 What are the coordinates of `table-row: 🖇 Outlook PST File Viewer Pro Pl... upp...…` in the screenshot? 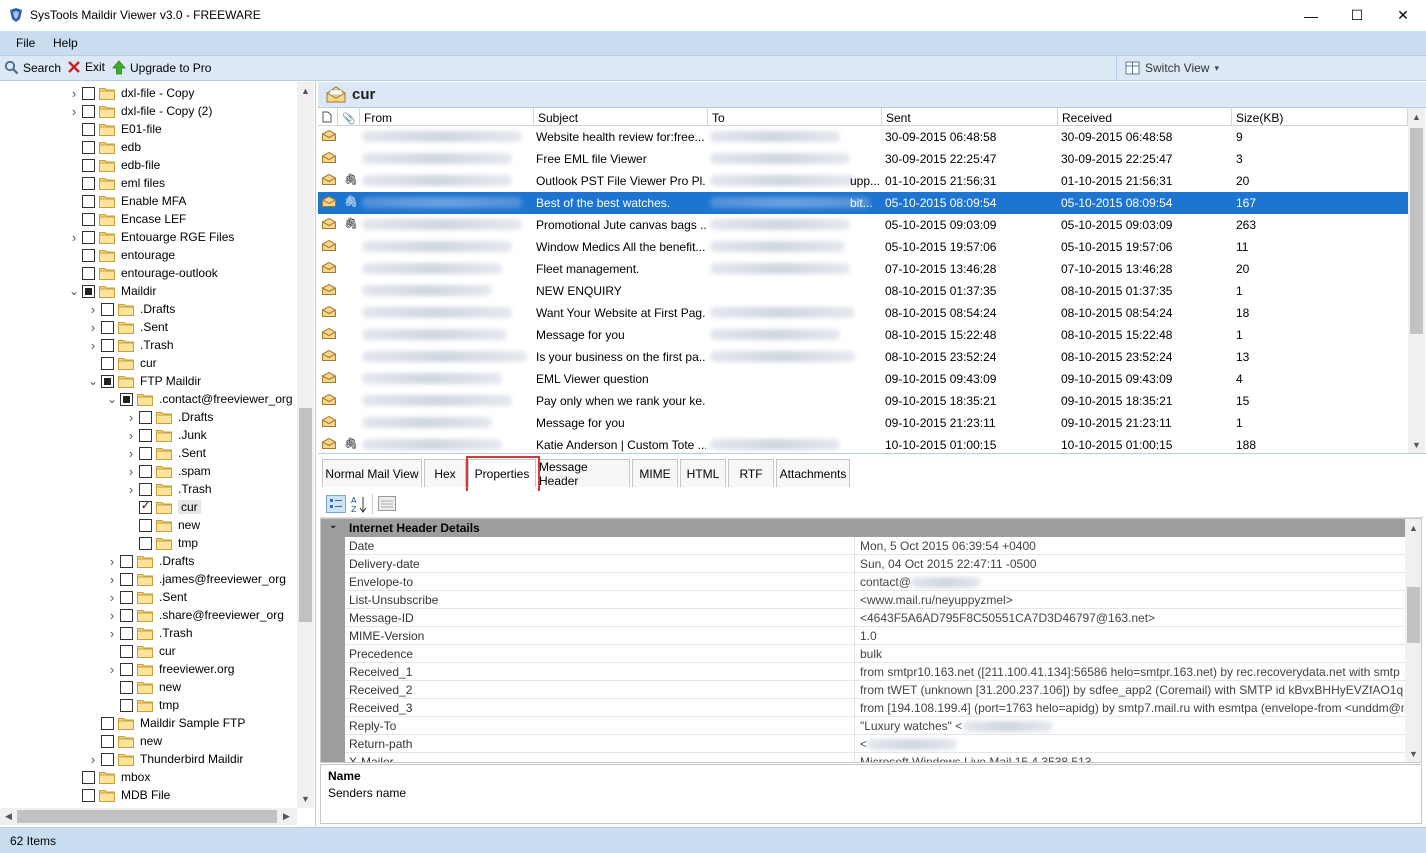 It's located at (863, 181).